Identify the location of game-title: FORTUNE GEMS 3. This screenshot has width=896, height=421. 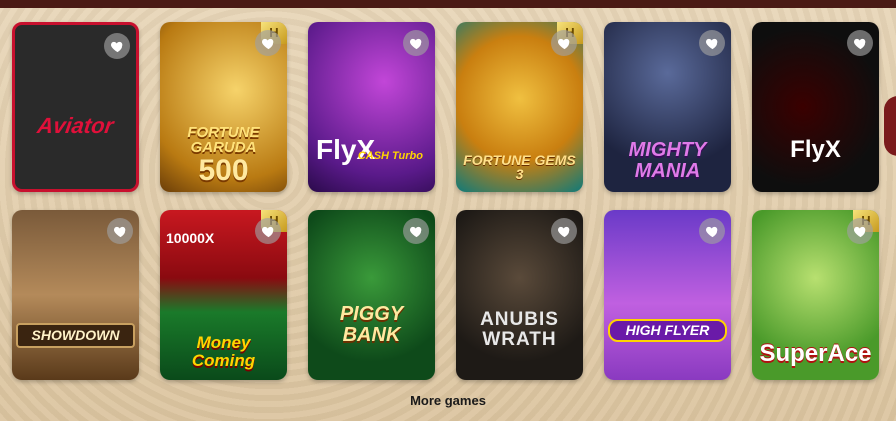
(519, 167).